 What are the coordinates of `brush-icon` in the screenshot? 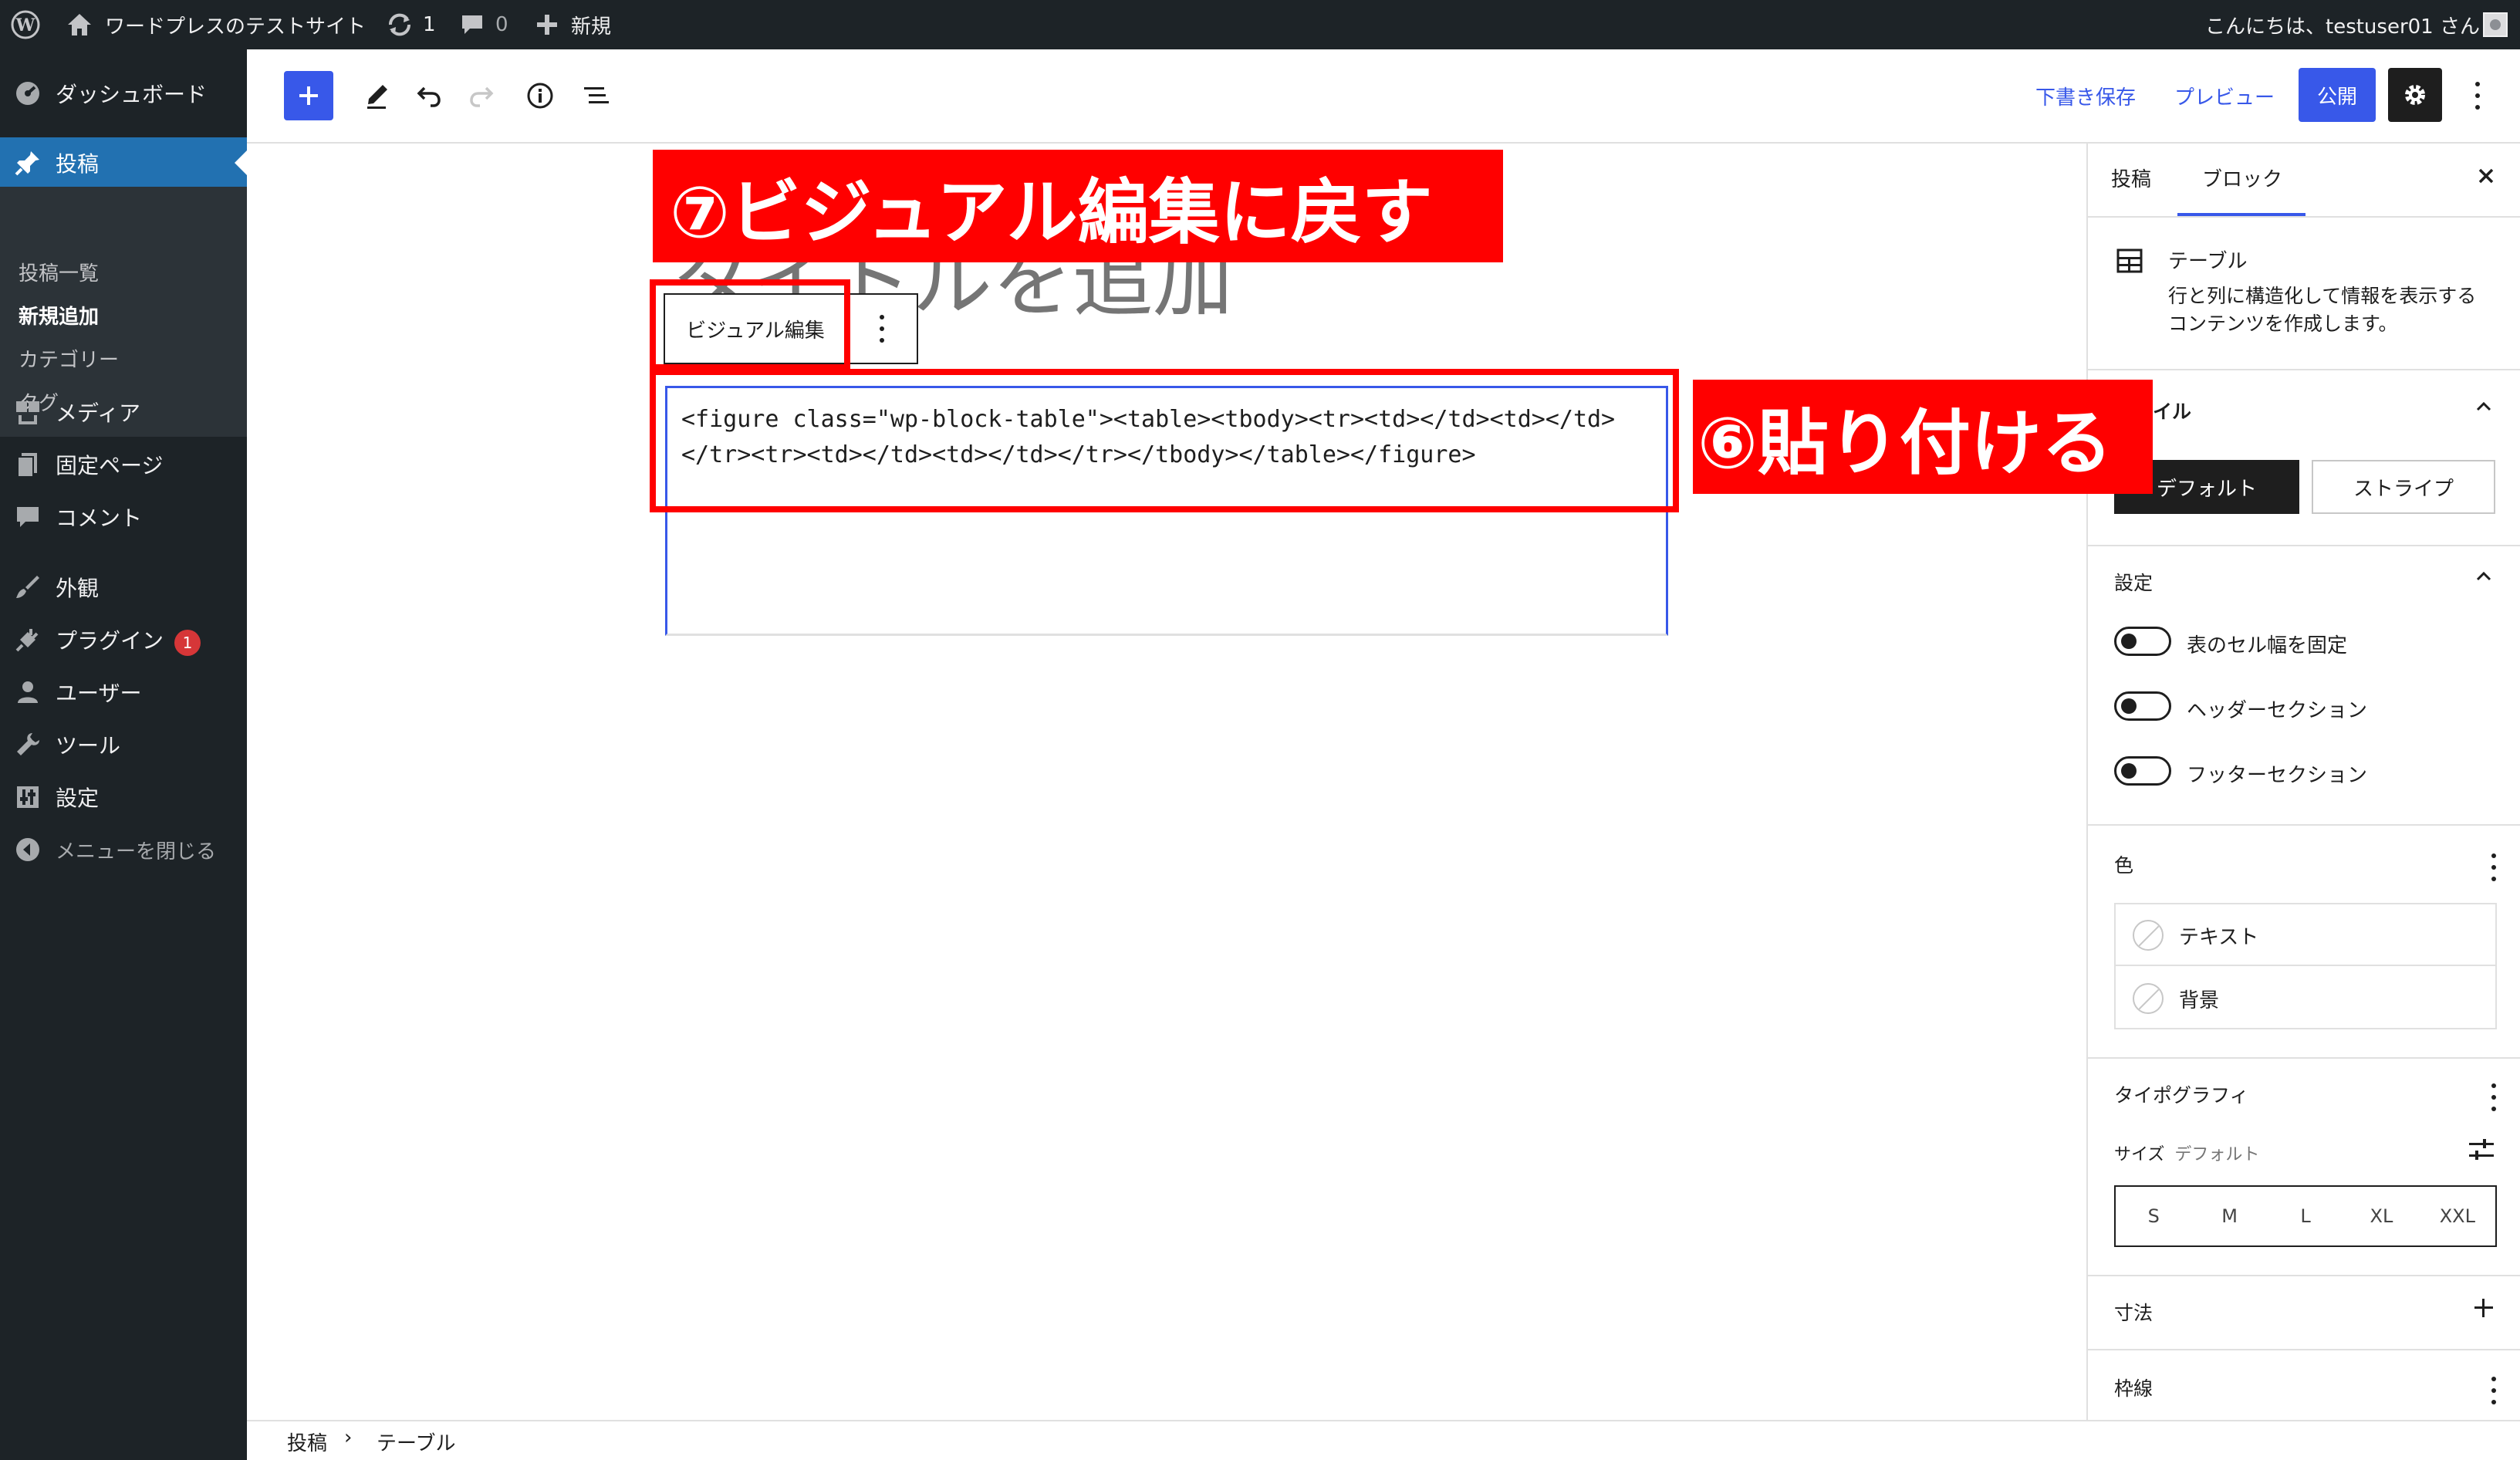 It's located at (28, 587).